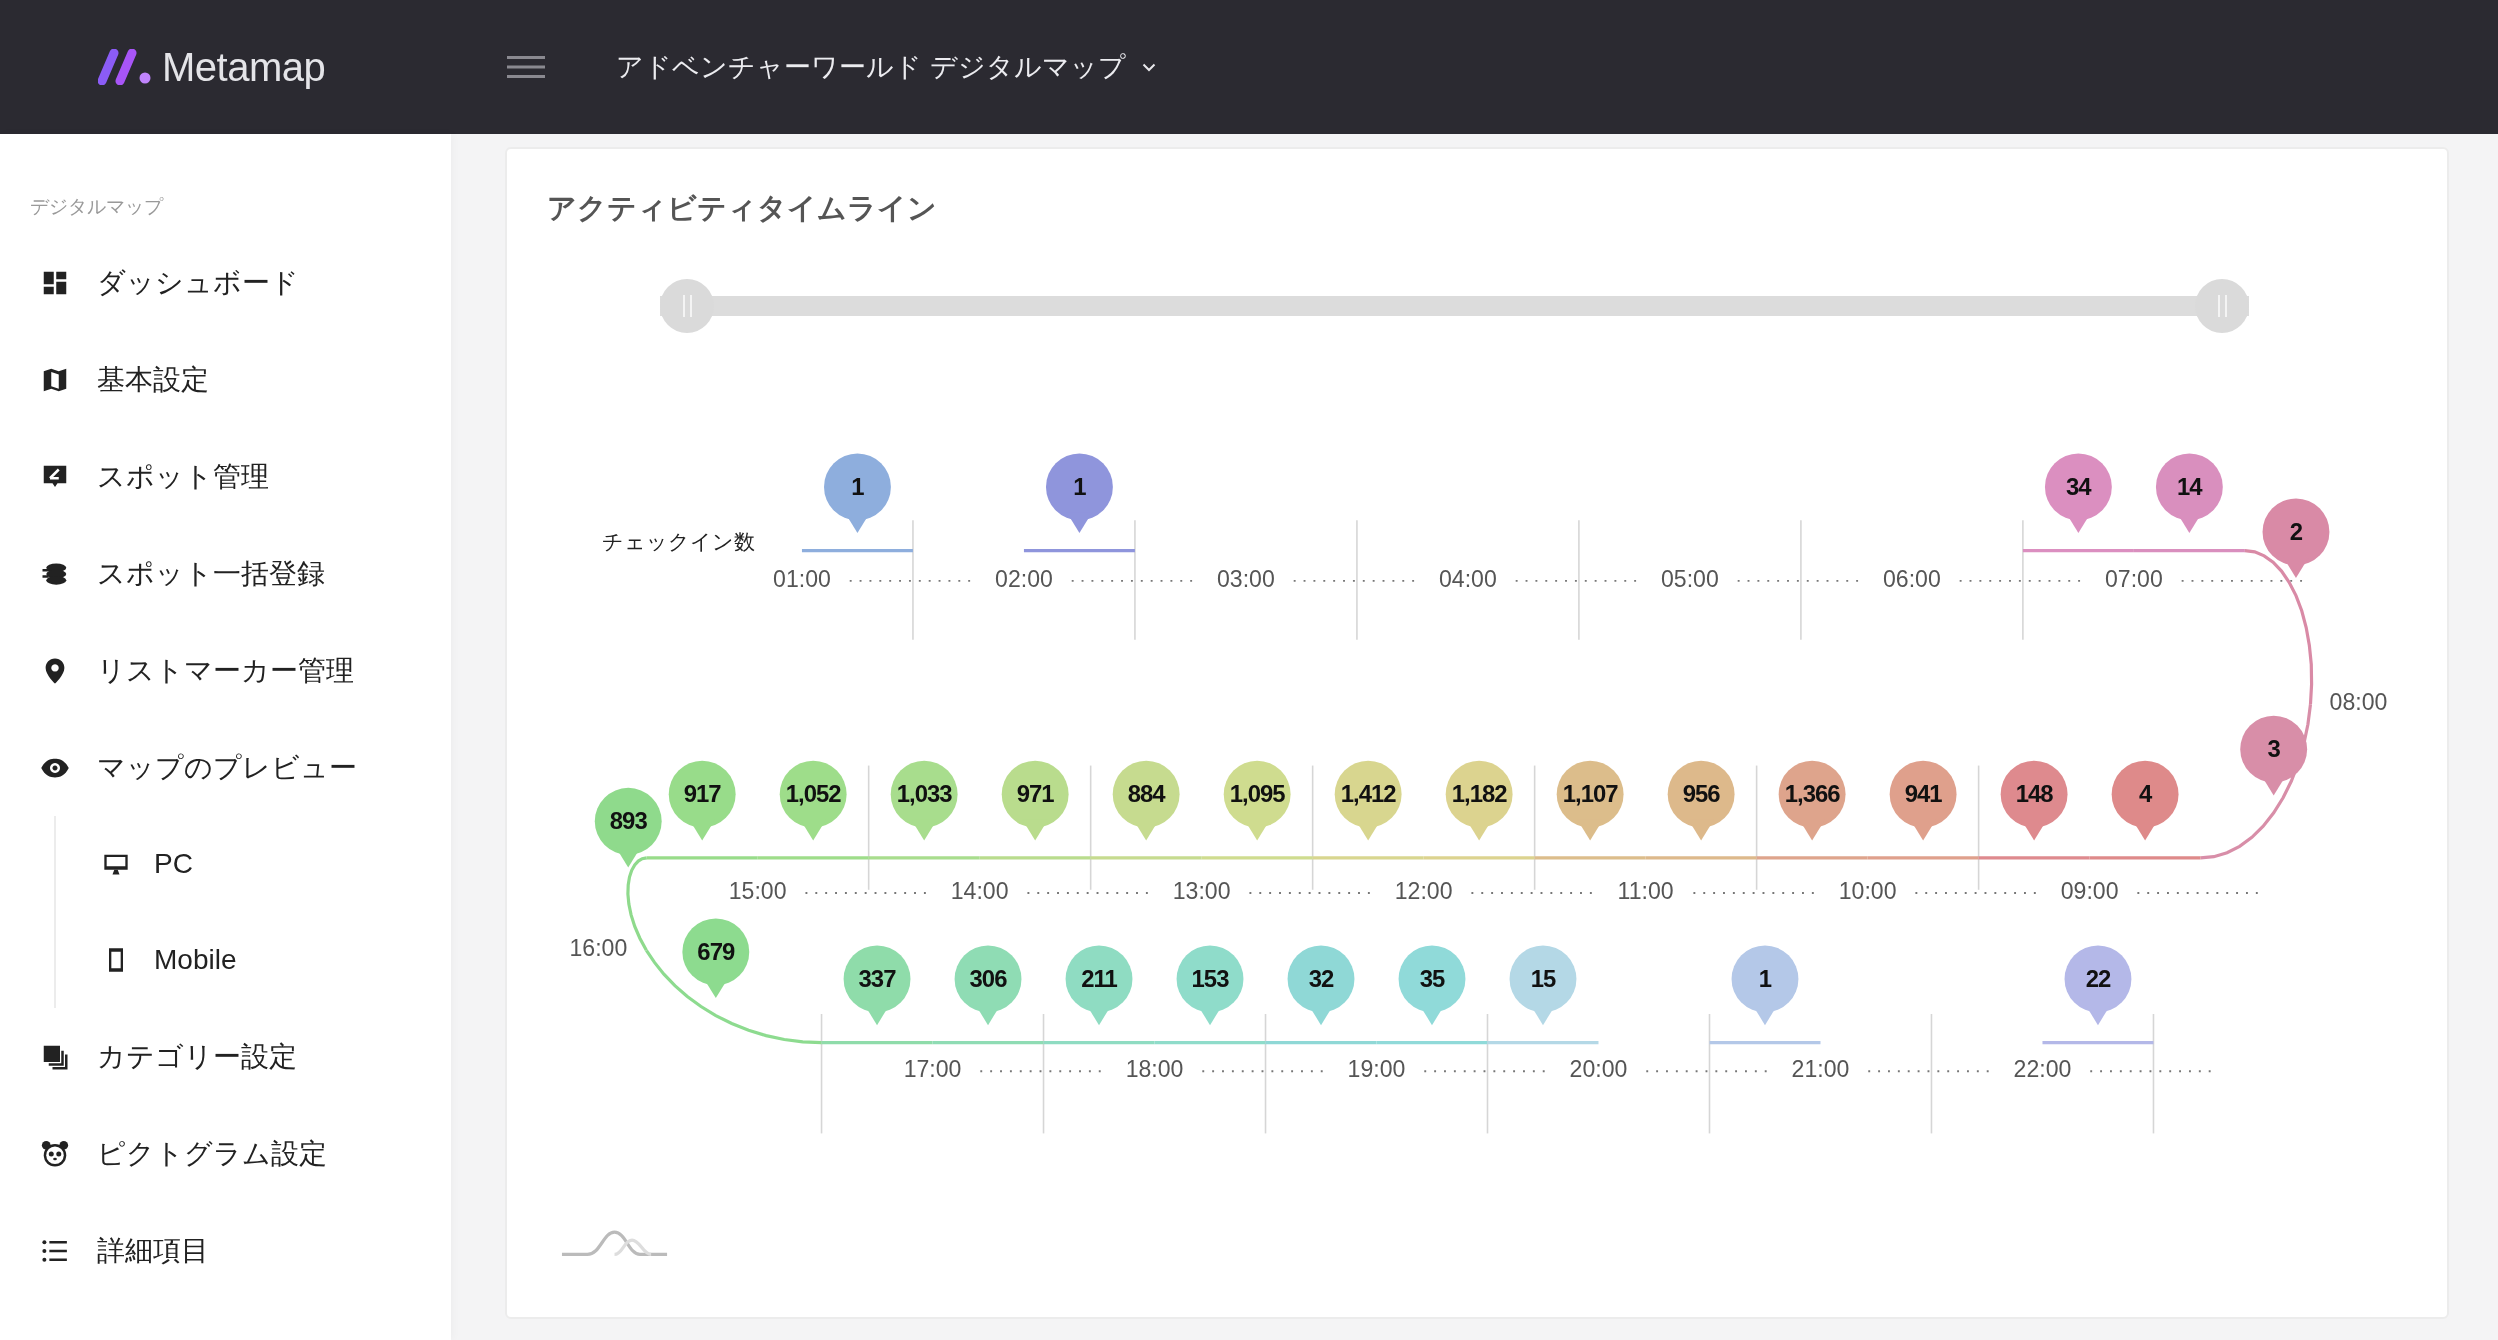  What do you see at coordinates (877, 978) in the screenshot?
I see `pin-count: 337` at bounding box center [877, 978].